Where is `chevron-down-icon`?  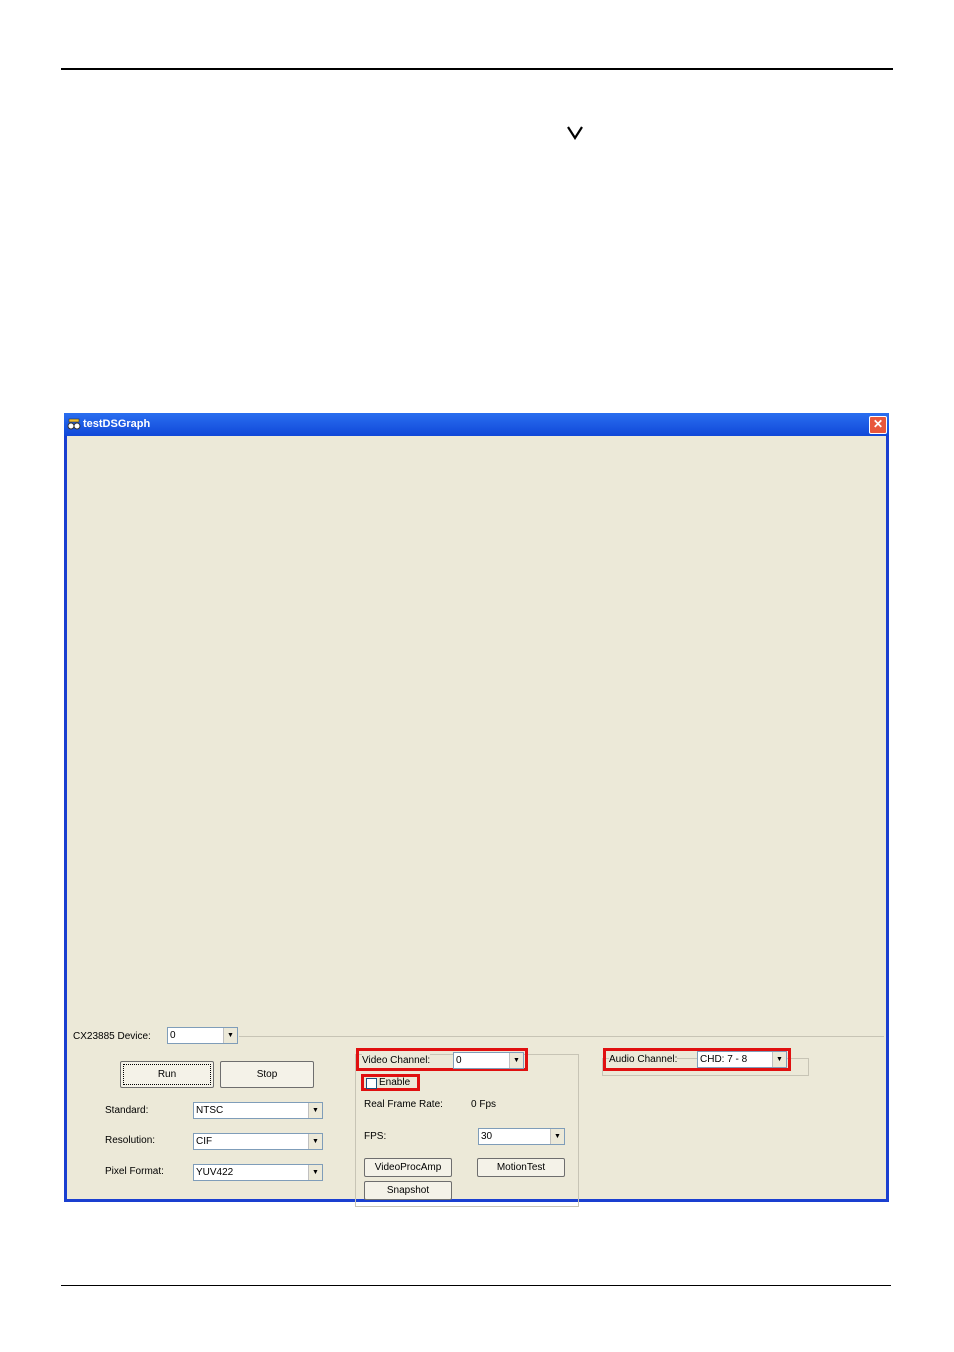 chevron-down-icon is located at coordinates (575, 133).